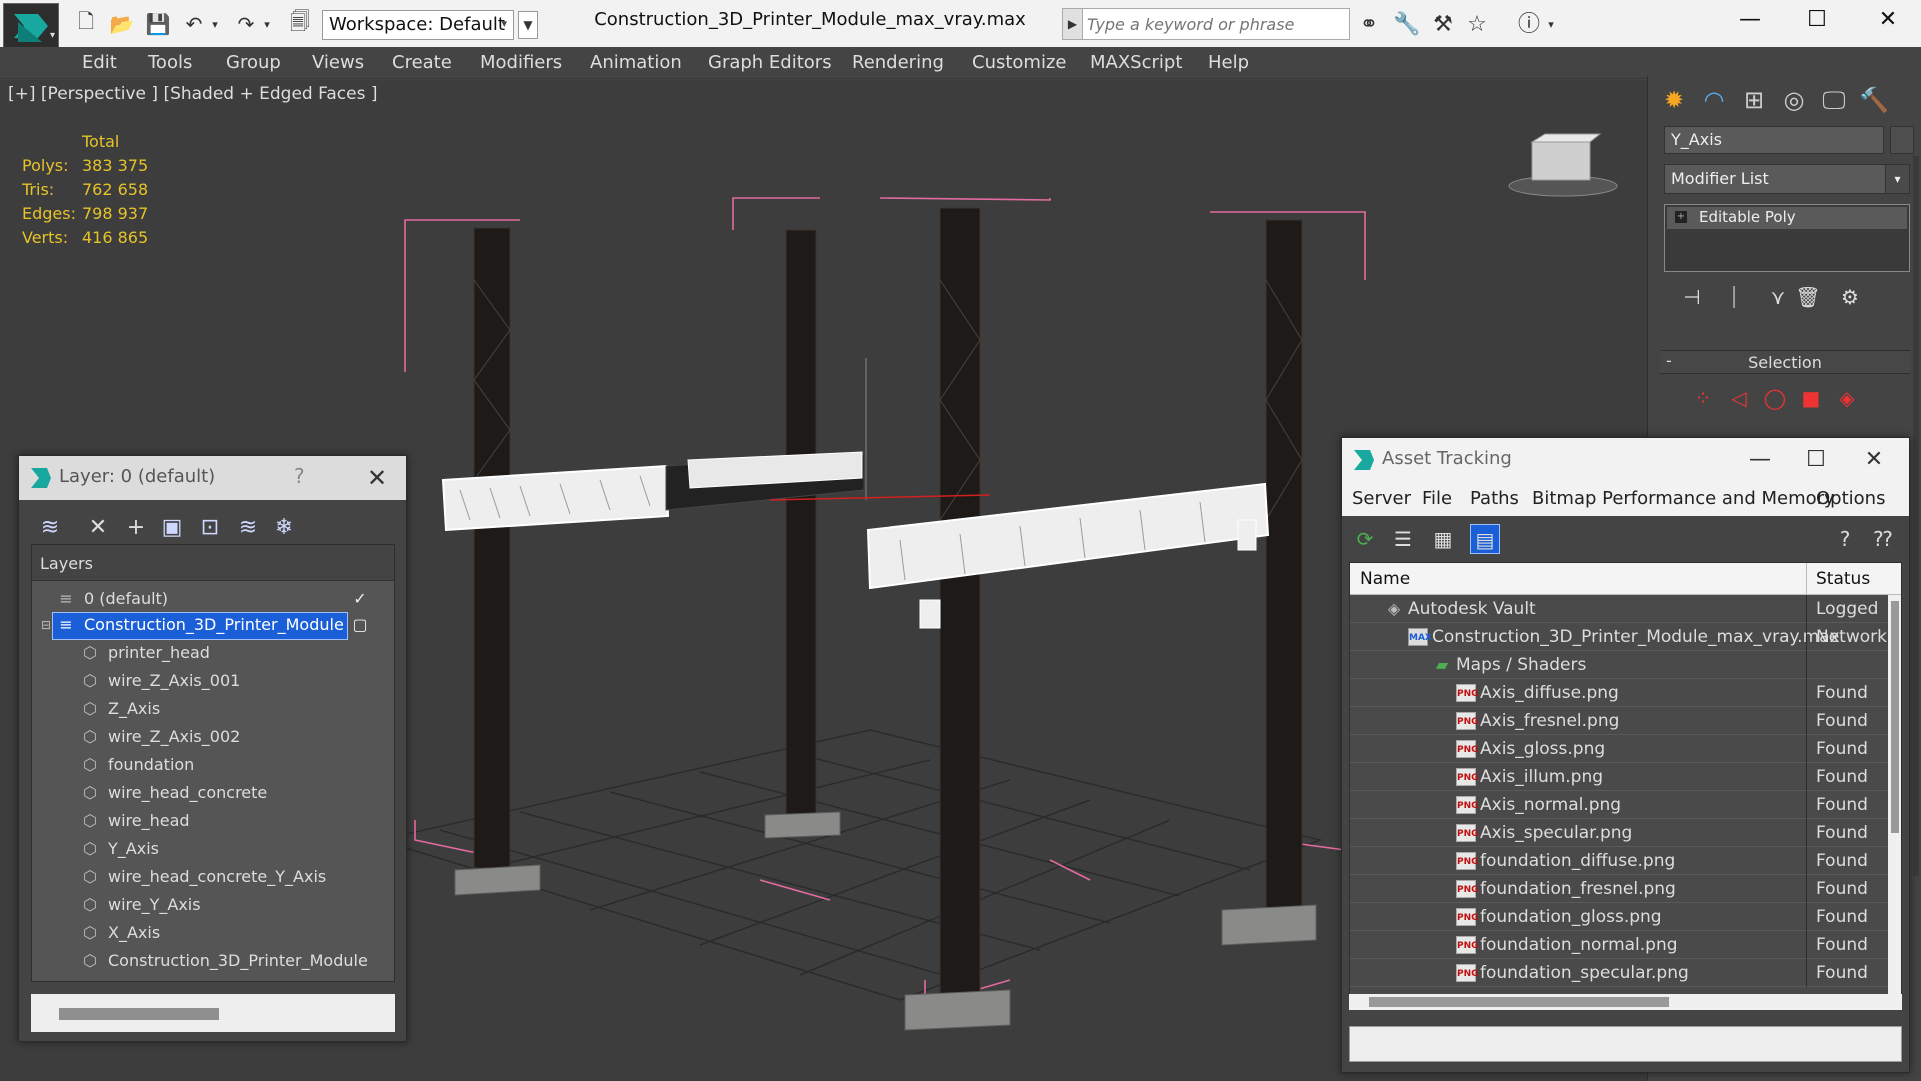 This screenshot has height=1081, width=1921. Describe the element at coordinates (99, 63) in the screenshot. I see `menu-edit: Edit` at that location.